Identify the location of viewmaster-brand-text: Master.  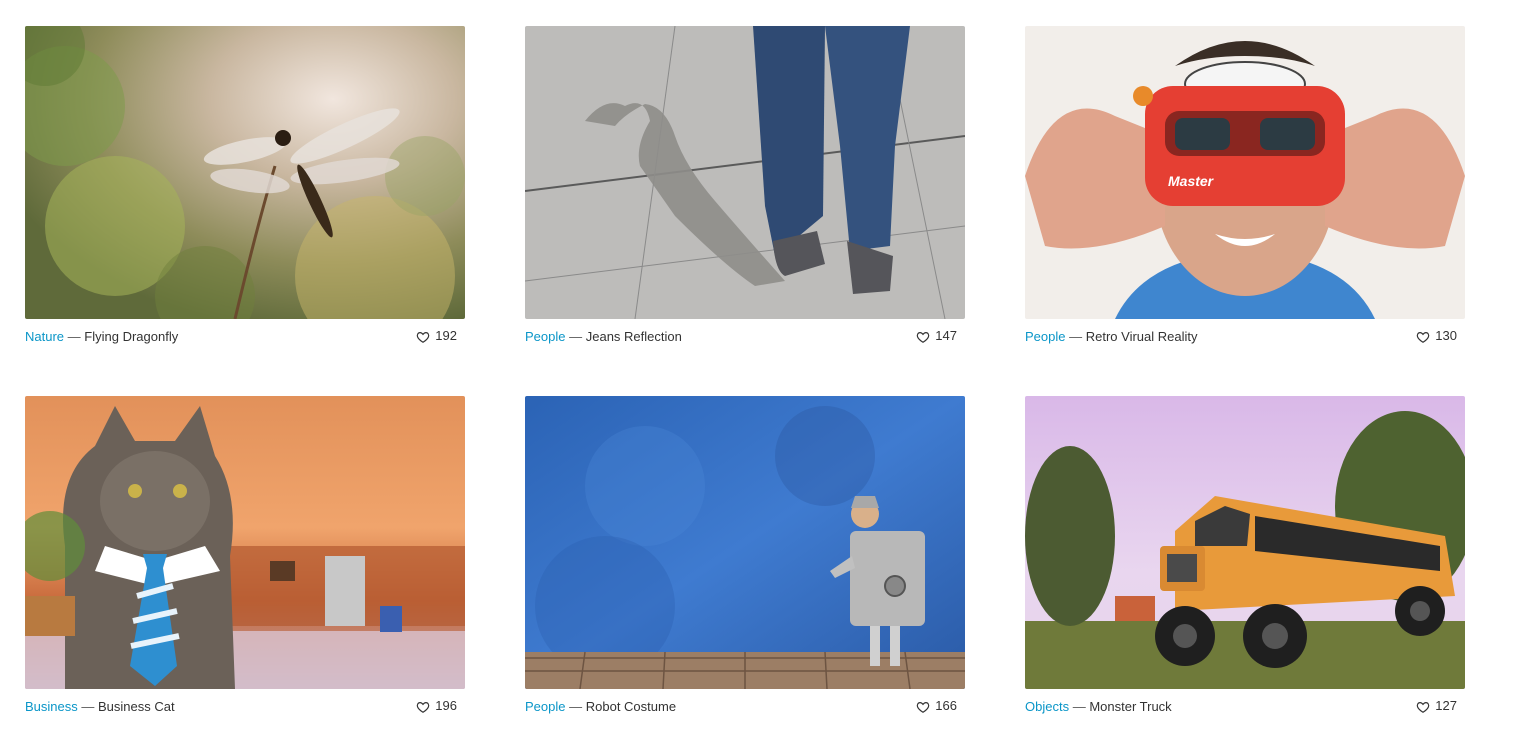
(1191, 181).